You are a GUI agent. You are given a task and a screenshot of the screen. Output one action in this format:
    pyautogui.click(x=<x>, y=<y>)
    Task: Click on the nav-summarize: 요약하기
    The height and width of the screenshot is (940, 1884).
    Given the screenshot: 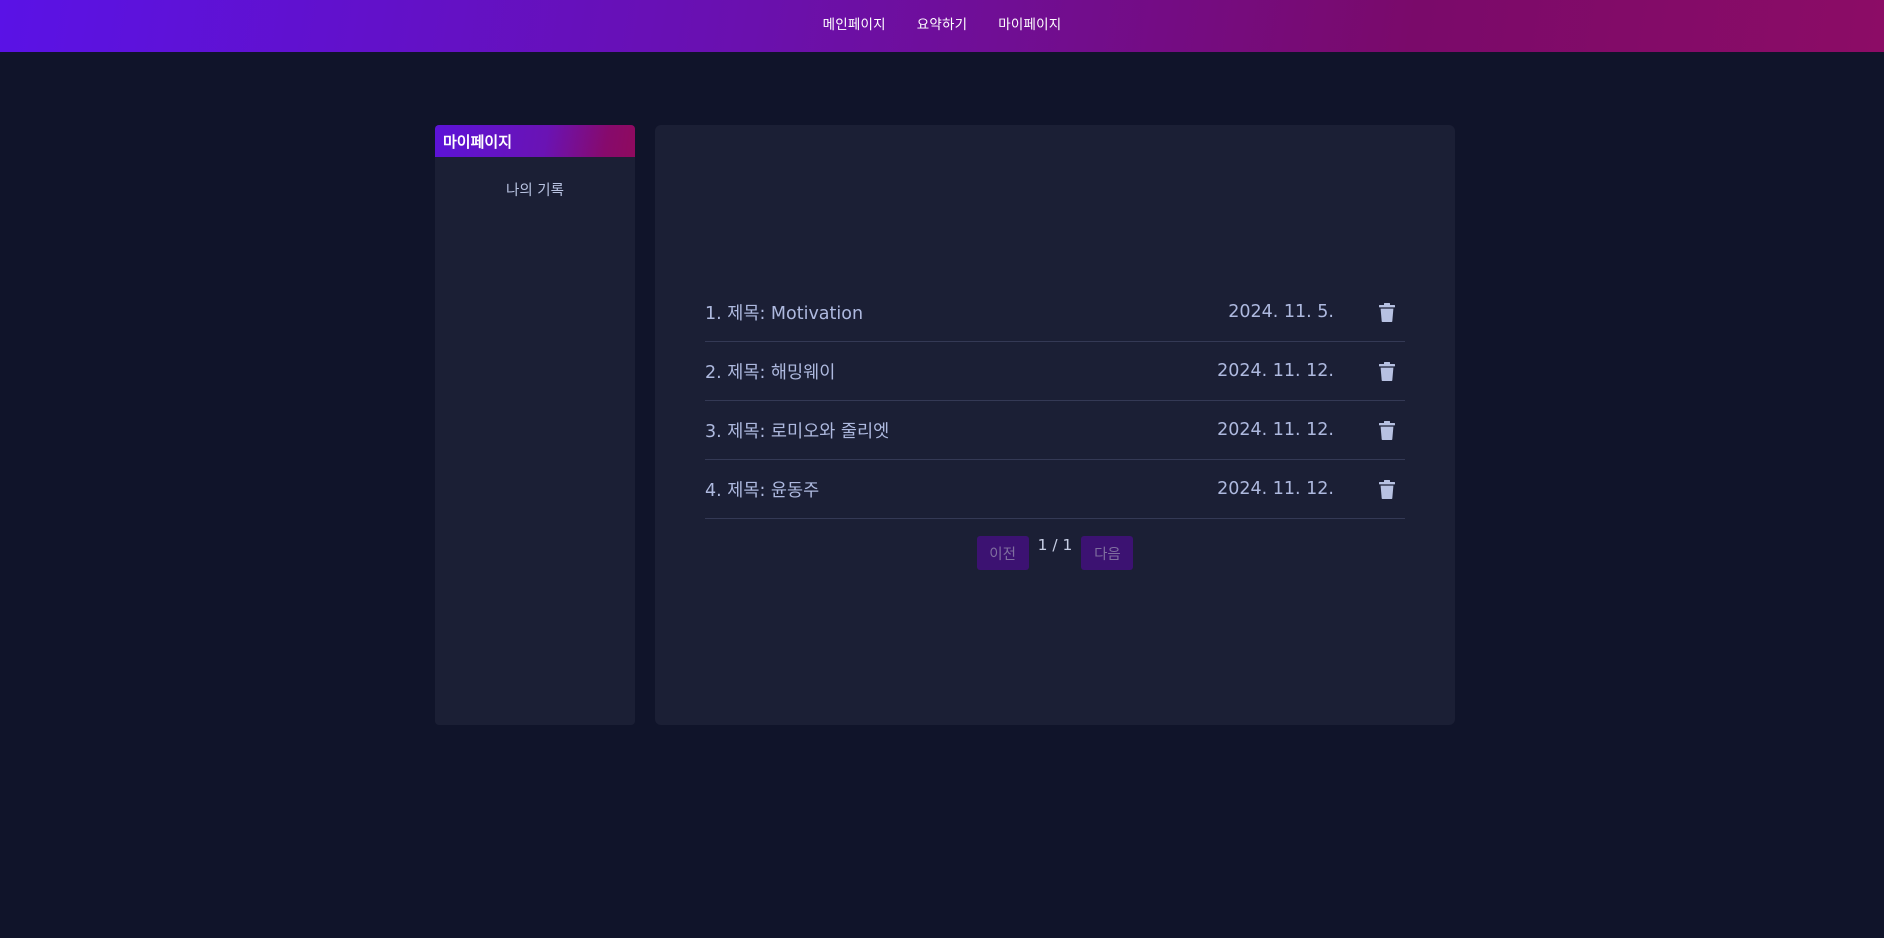 What is the action you would take?
    pyautogui.click(x=942, y=23)
    